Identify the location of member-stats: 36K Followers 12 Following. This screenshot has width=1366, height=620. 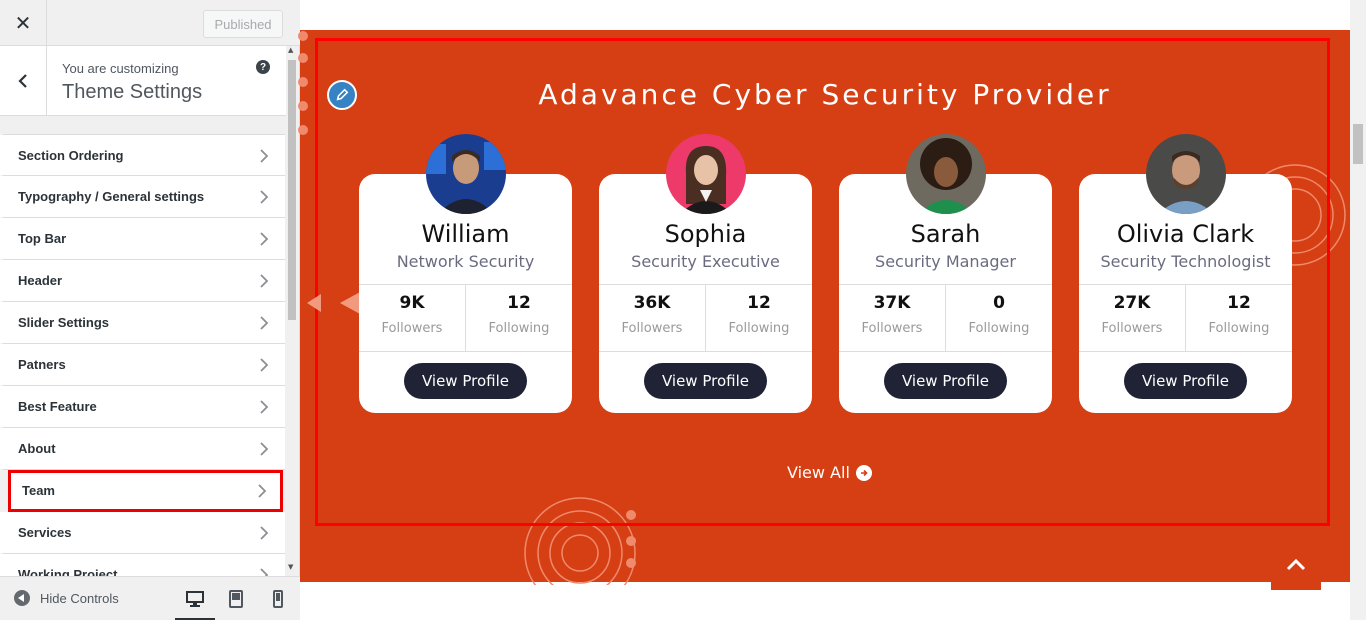
(705, 318).